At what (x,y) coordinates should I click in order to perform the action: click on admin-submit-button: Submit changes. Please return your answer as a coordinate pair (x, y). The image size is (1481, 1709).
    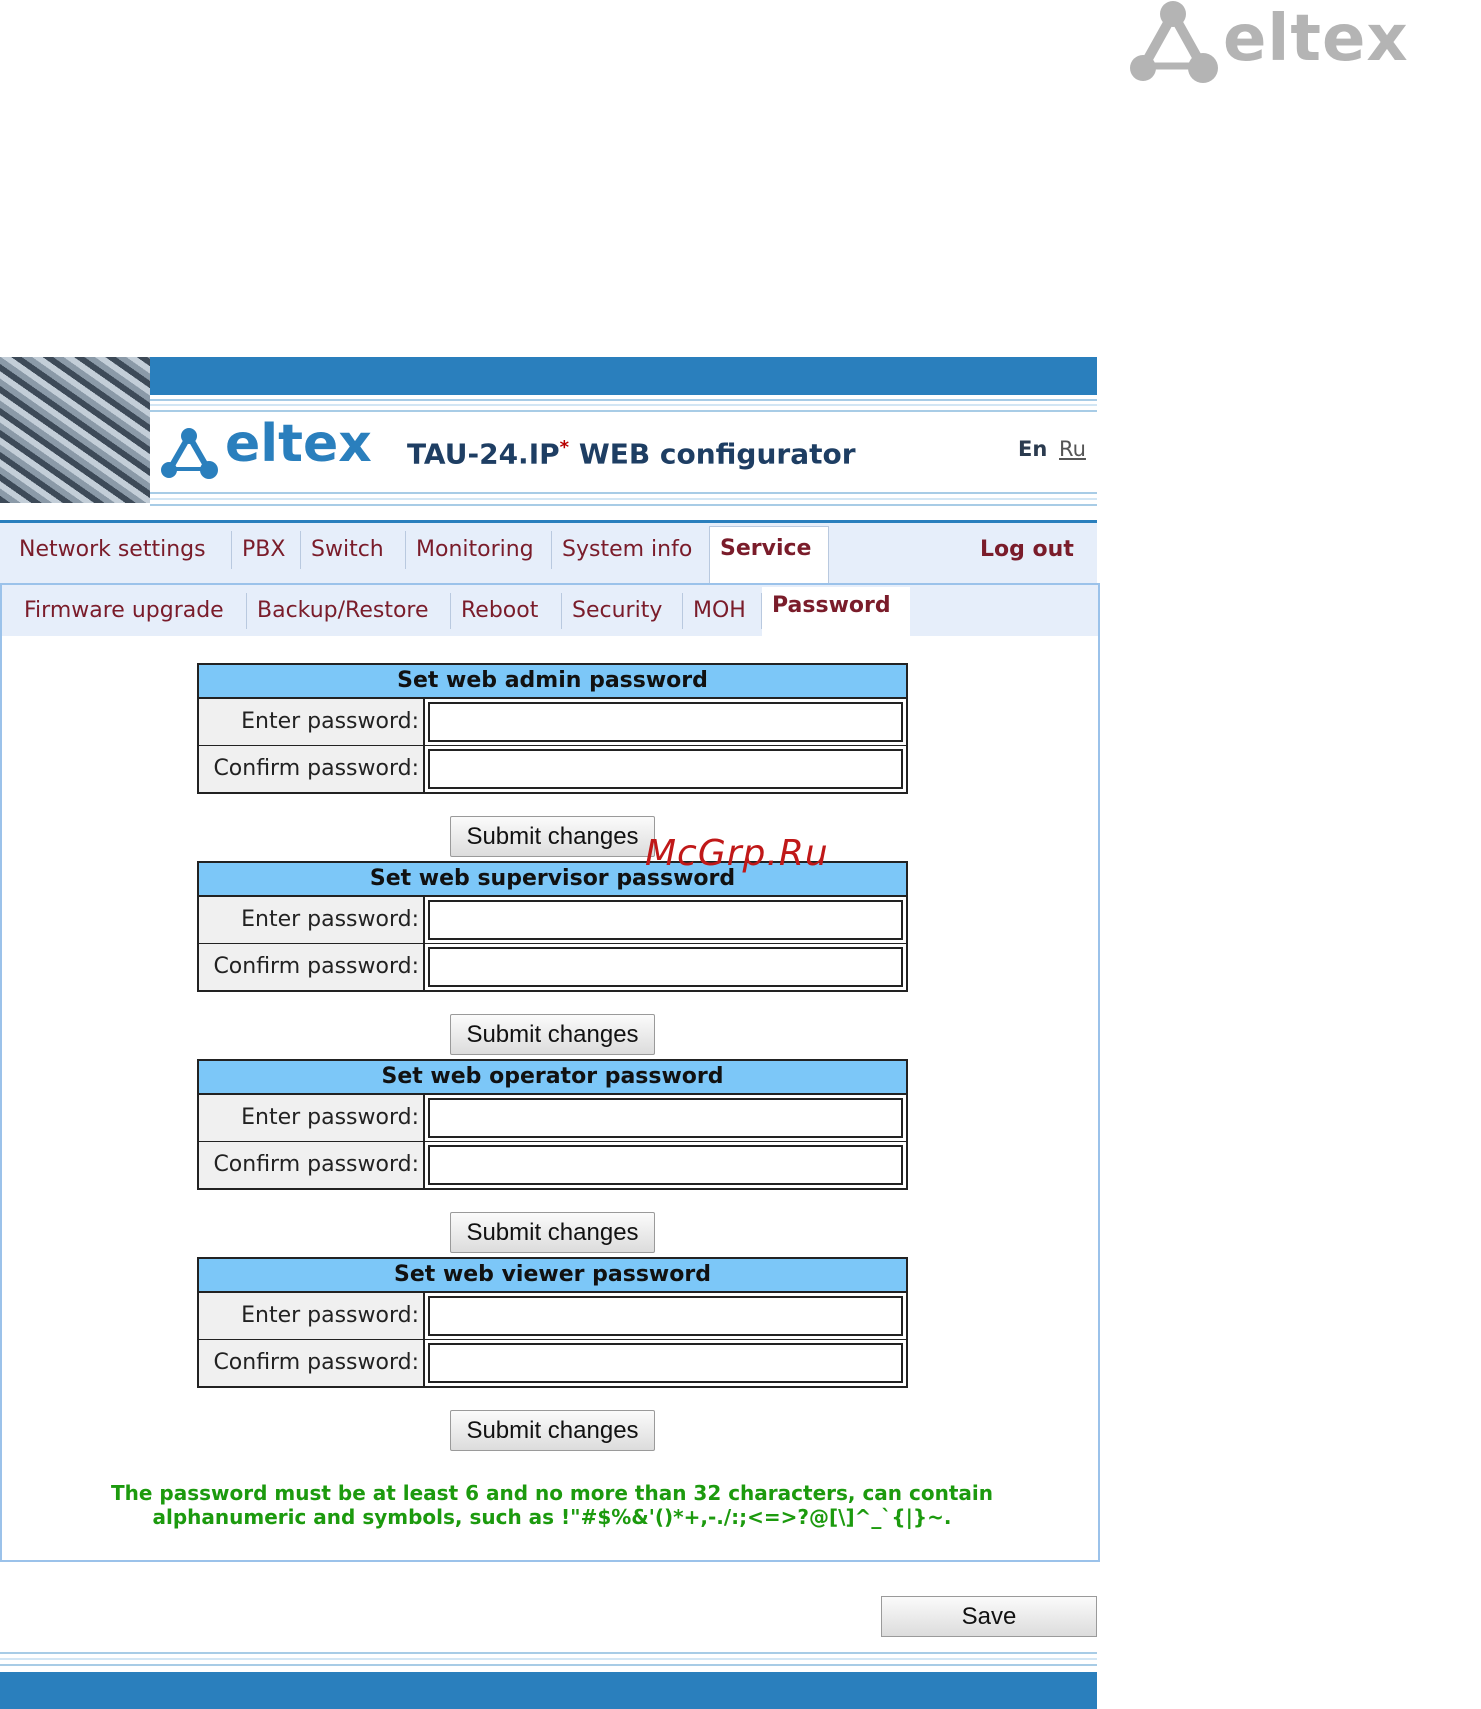
    Looking at the image, I should click on (552, 836).